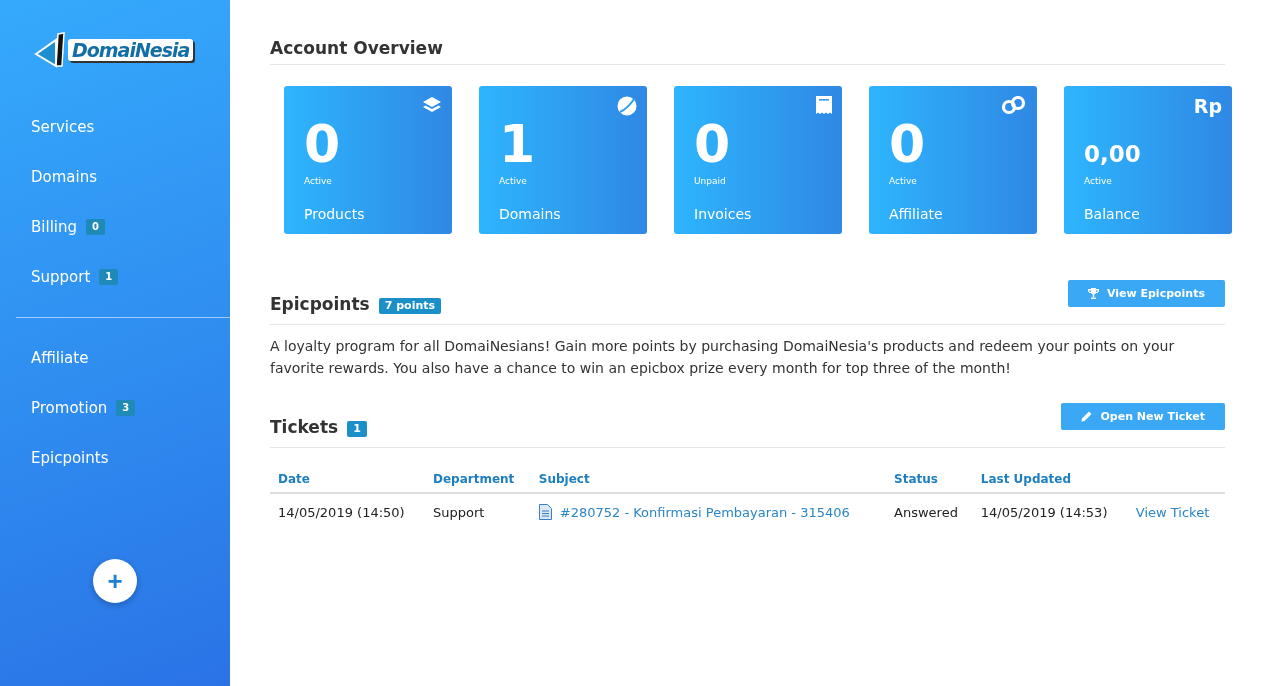  What do you see at coordinates (347, 479) in the screenshot?
I see `column-header: Date` at bounding box center [347, 479].